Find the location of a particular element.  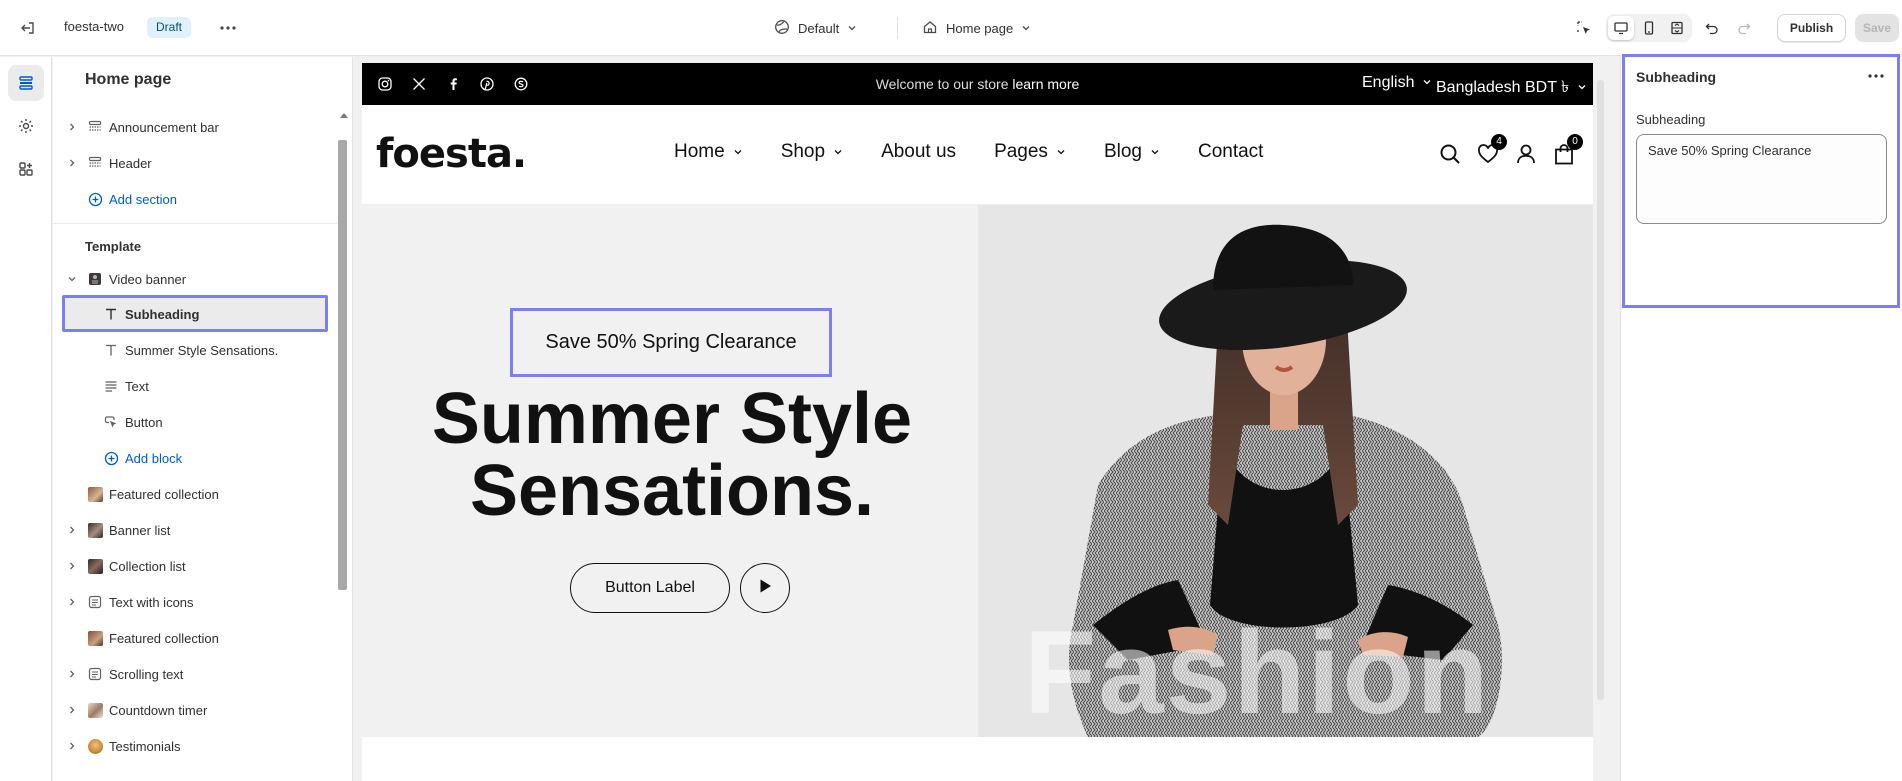

sidebar-scrollbar-thumb is located at coordinates (342, 365).